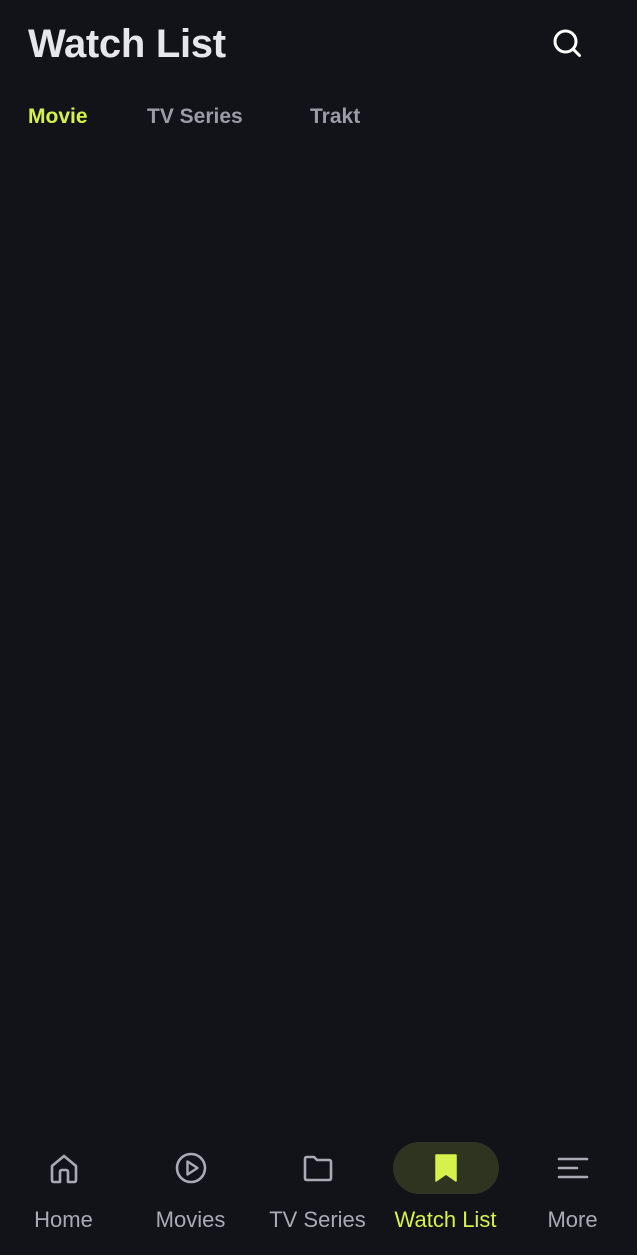 The image size is (637, 1255). I want to click on nav-item-home: Home, so click(63, 1191).